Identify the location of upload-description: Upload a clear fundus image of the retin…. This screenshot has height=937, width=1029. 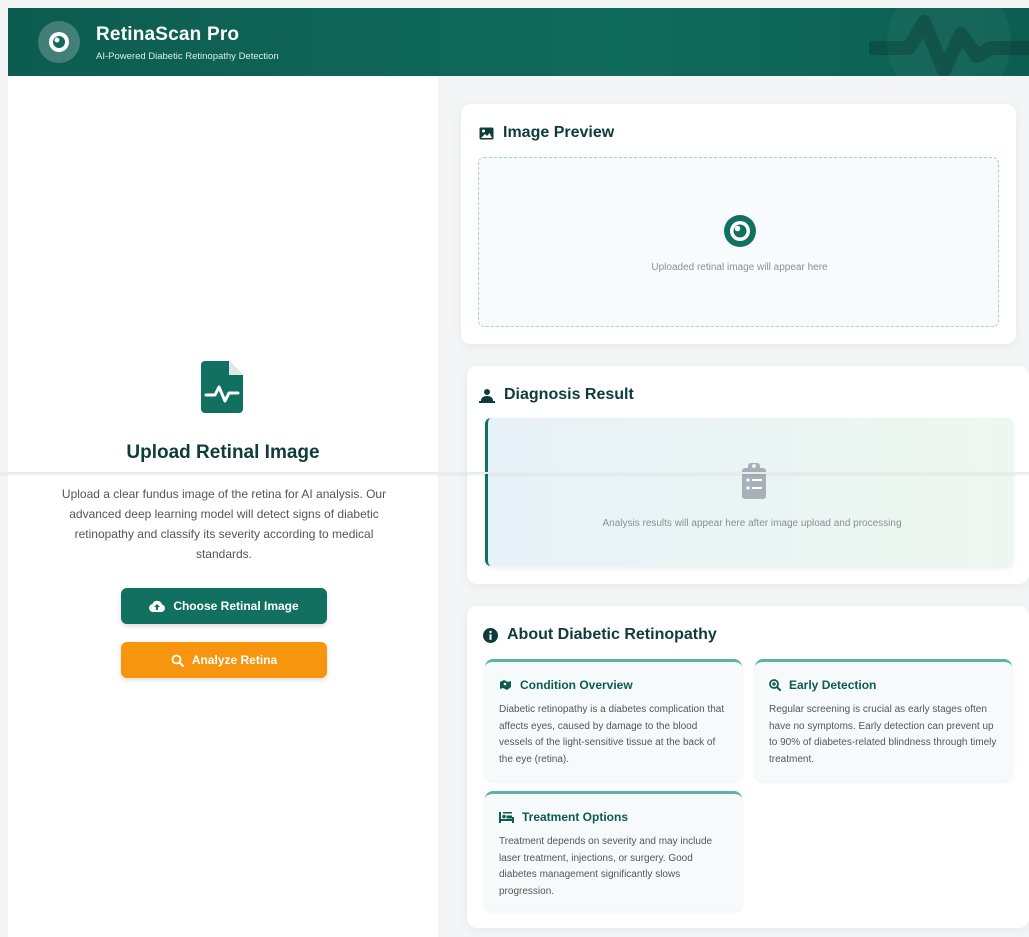
(224, 524).